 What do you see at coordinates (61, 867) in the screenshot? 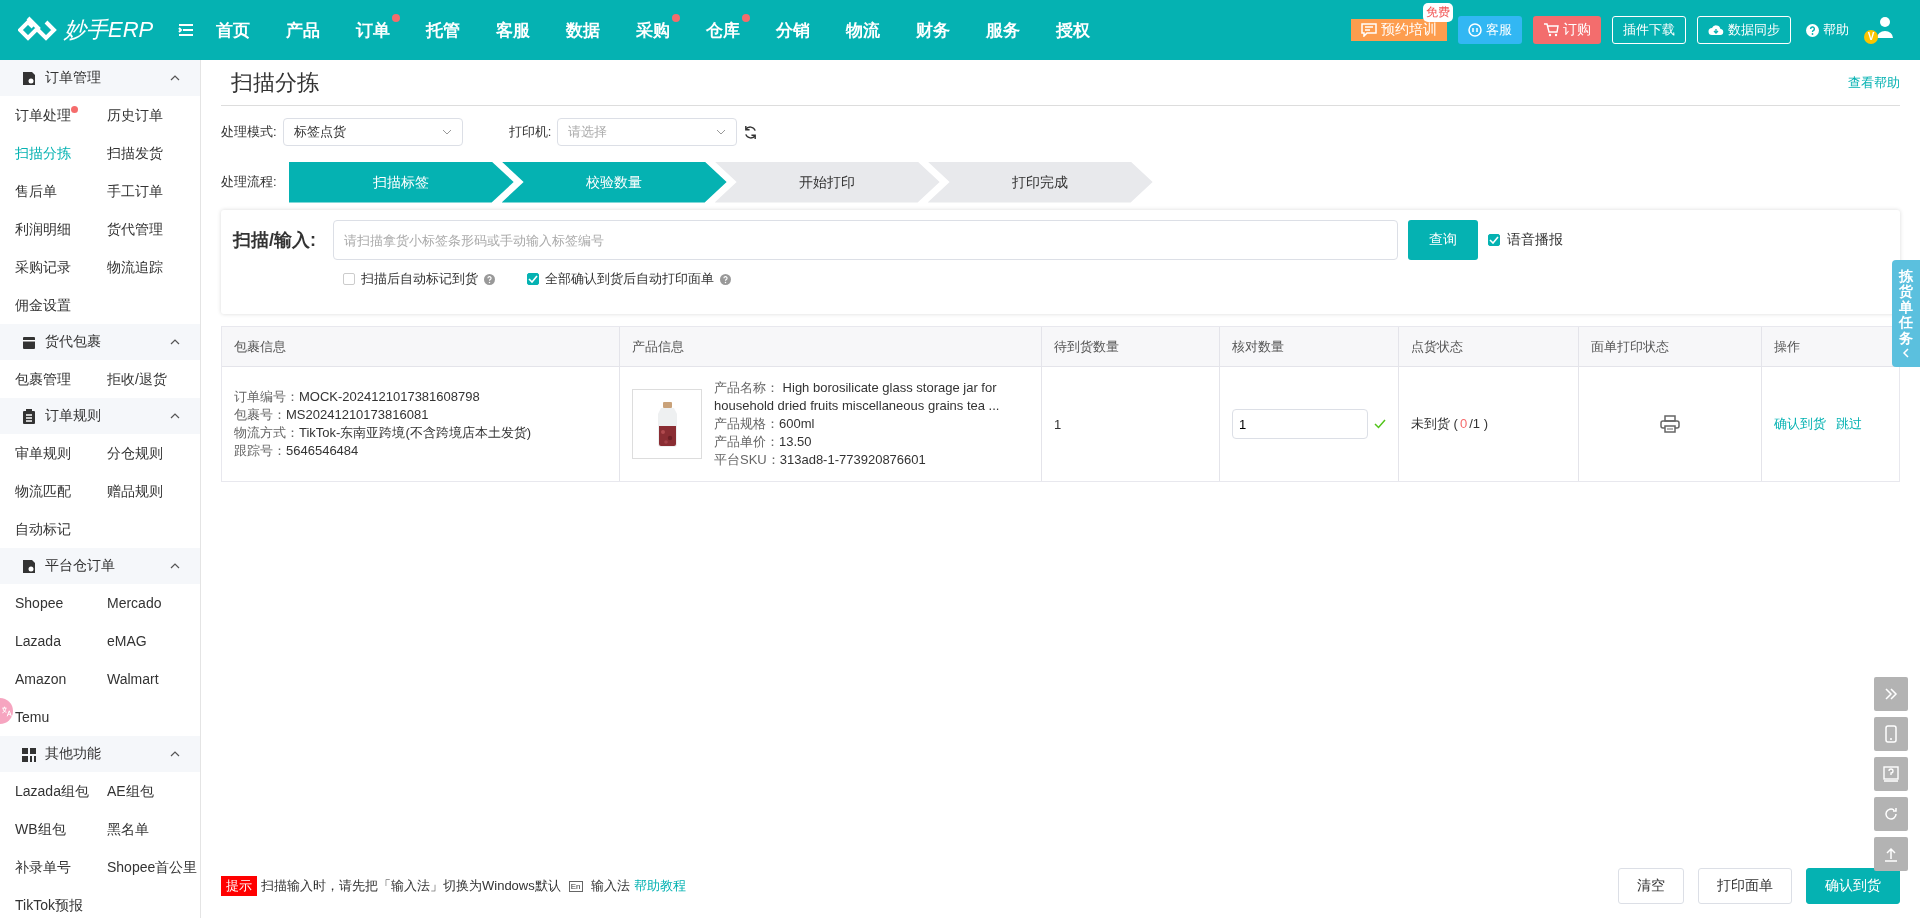
I see `sidebar-item: 补录单号` at bounding box center [61, 867].